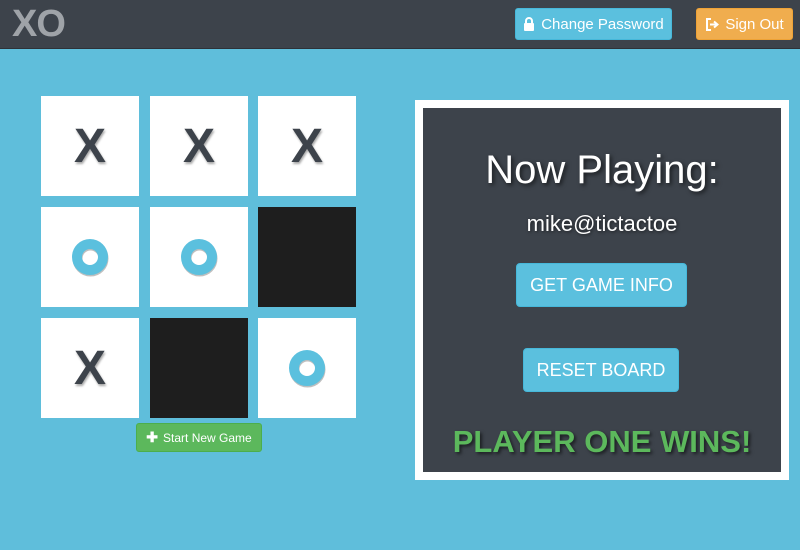 The image size is (800, 550). I want to click on current-player-email: mike@tictactoe, so click(602, 223).